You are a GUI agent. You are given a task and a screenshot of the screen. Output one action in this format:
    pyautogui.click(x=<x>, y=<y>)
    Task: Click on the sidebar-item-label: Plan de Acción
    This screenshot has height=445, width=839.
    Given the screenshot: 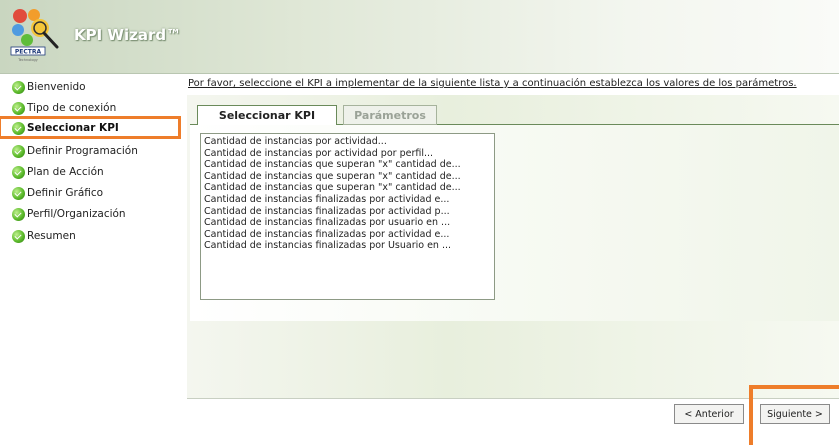 What is the action you would take?
    pyautogui.click(x=65, y=172)
    